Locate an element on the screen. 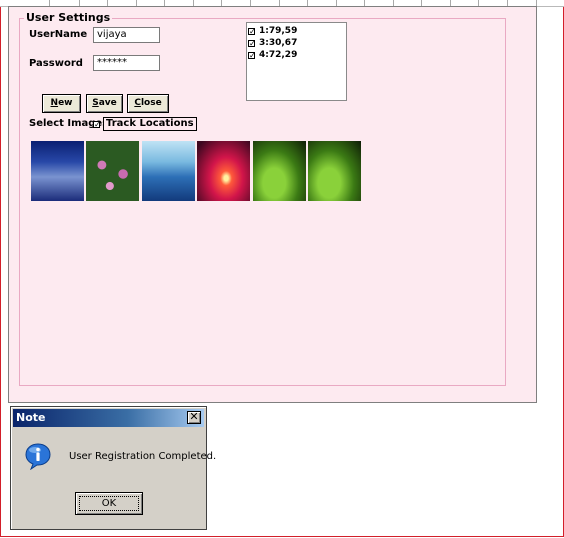  track-locations-label: Track Locations is located at coordinates (150, 124).